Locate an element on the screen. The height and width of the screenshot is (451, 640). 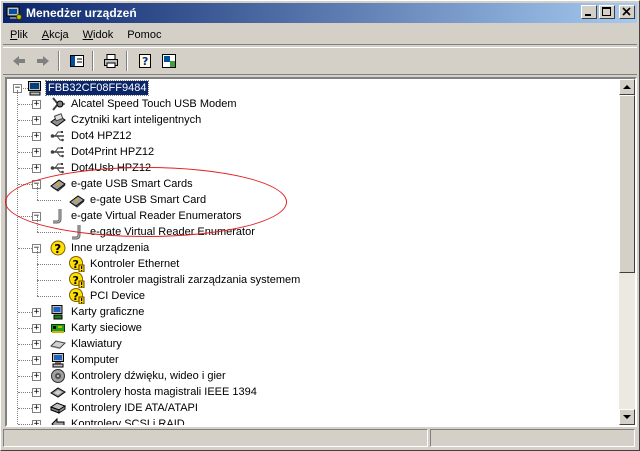
tree-item-karty-graficzne: Karty graficzne is located at coordinates (98, 312).